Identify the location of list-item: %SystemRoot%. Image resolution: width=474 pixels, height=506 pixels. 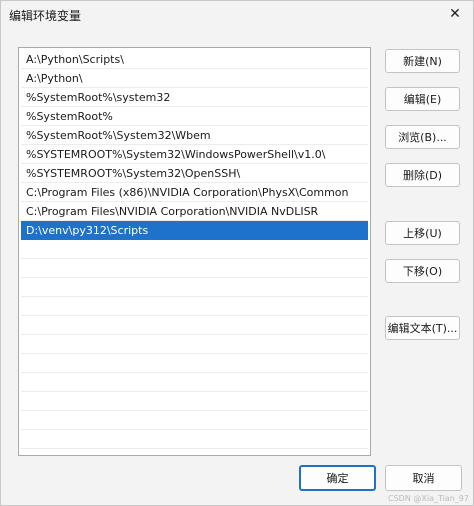
(194, 116).